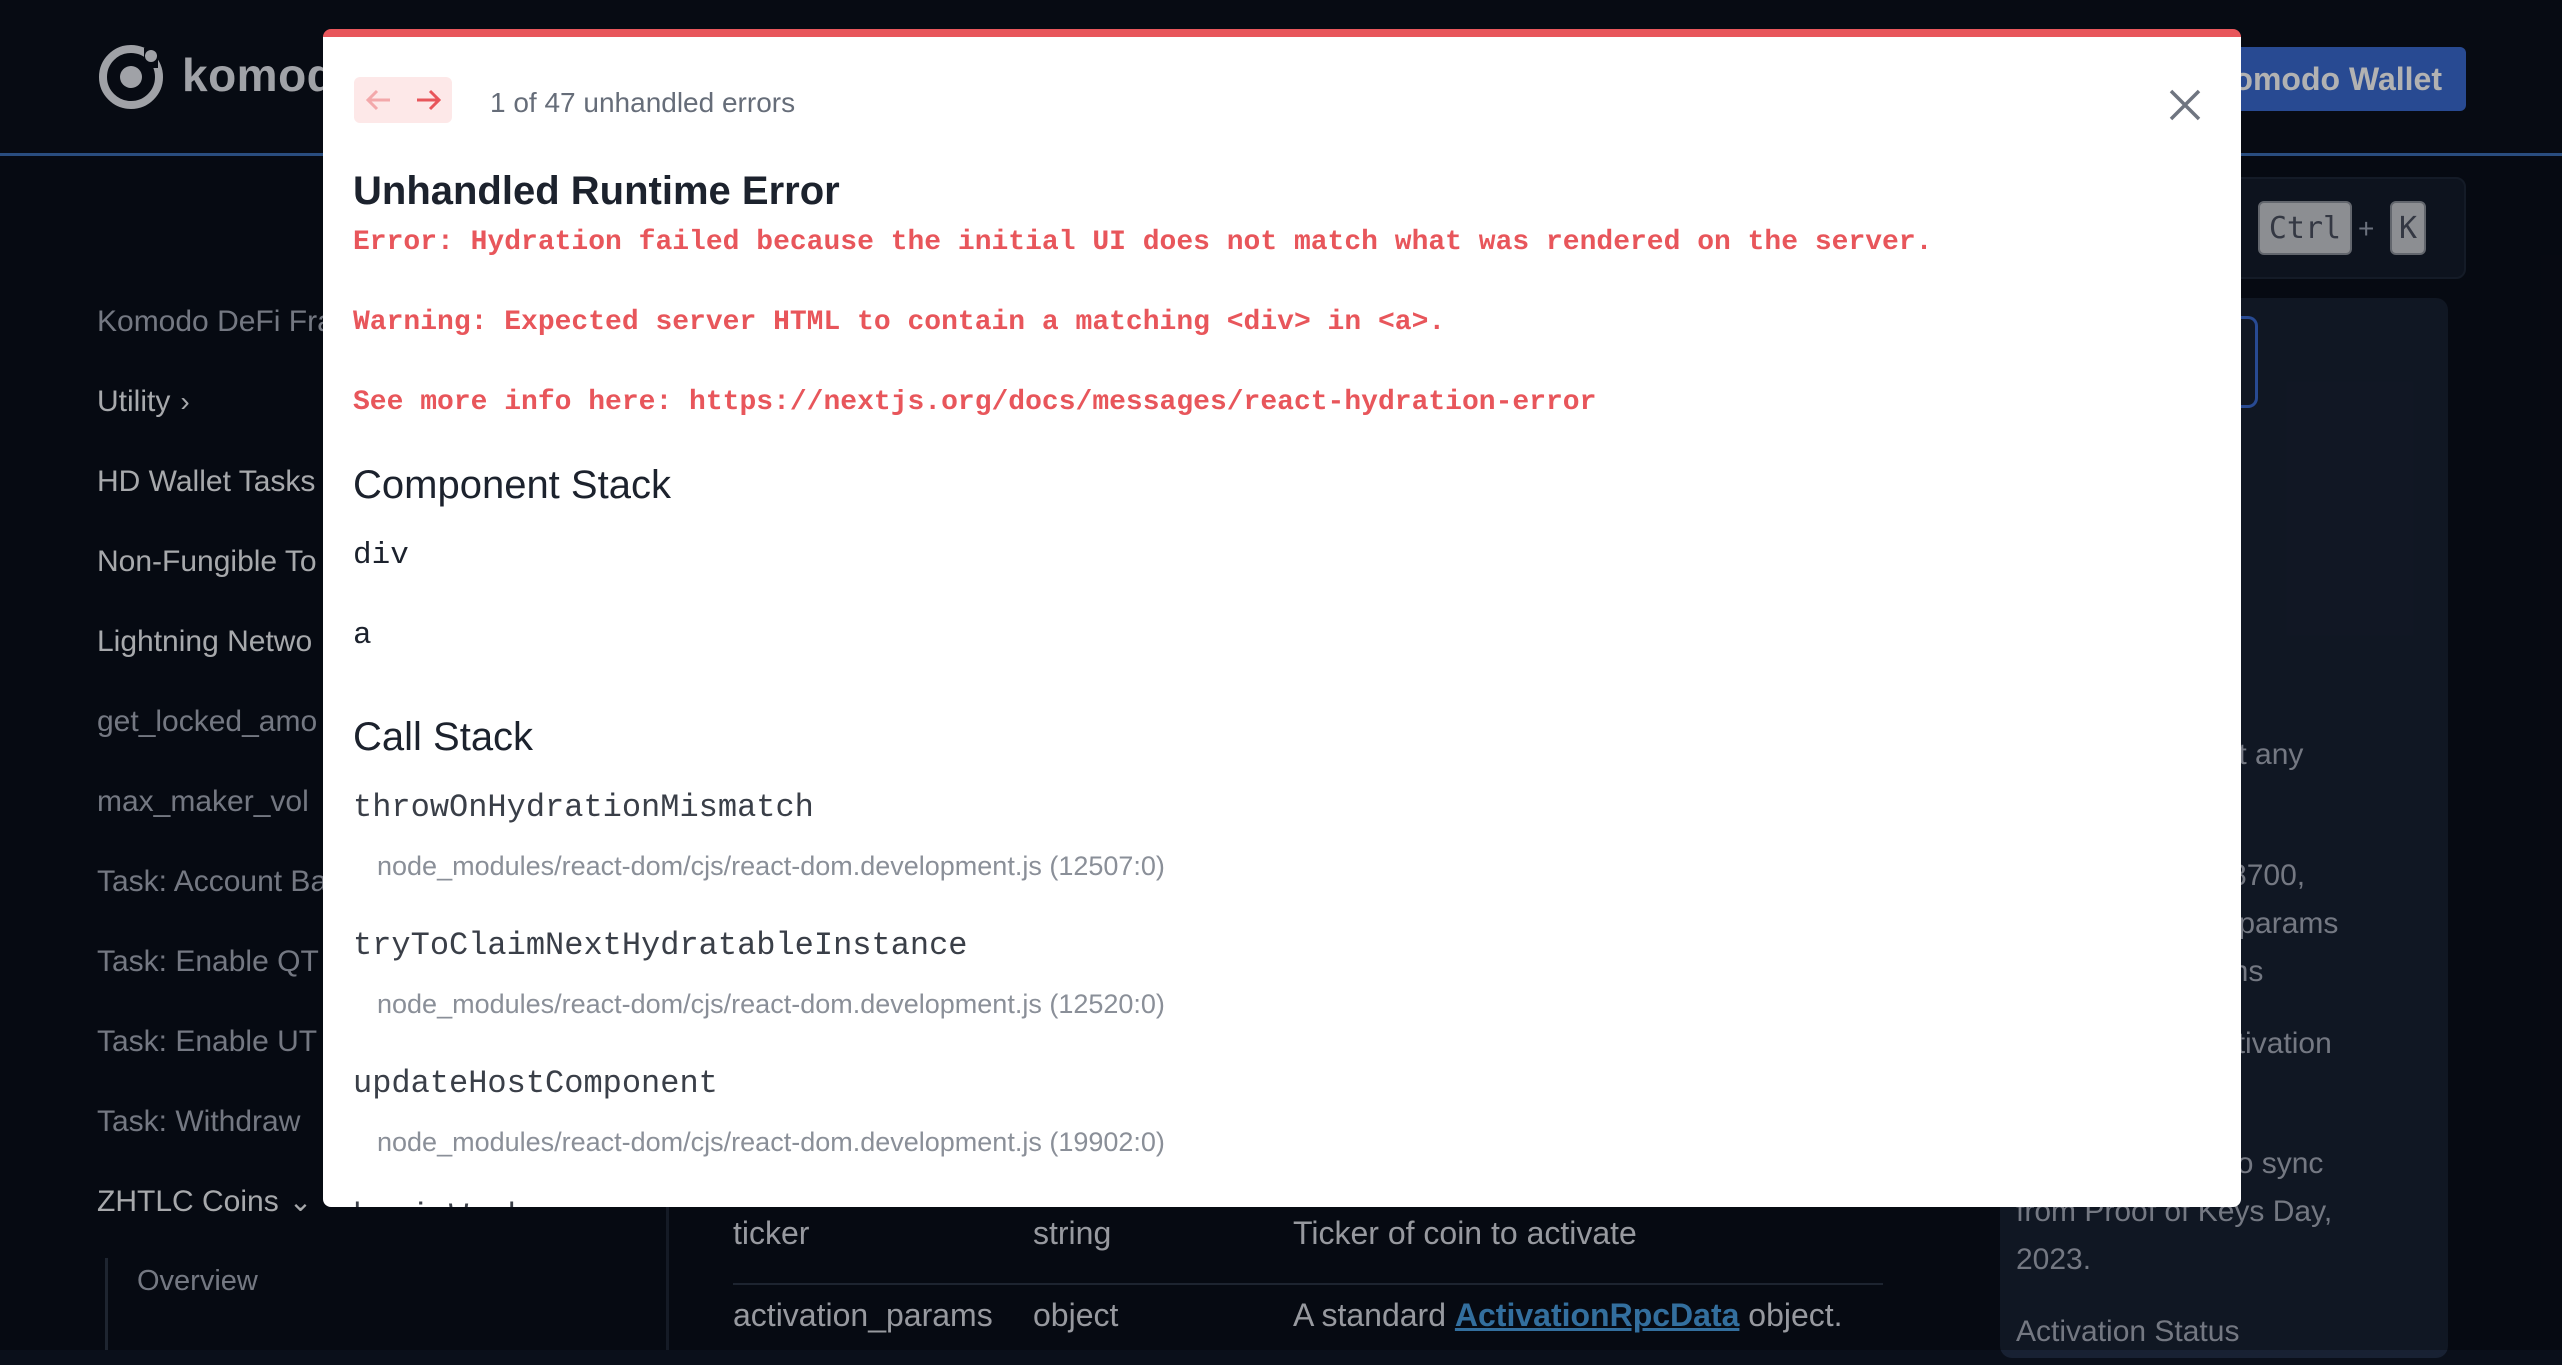 The width and height of the screenshot is (2562, 1365). What do you see at coordinates (643, 102) in the screenshot?
I see `error-counter: 1 of 47 unhandled errors` at bounding box center [643, 102].